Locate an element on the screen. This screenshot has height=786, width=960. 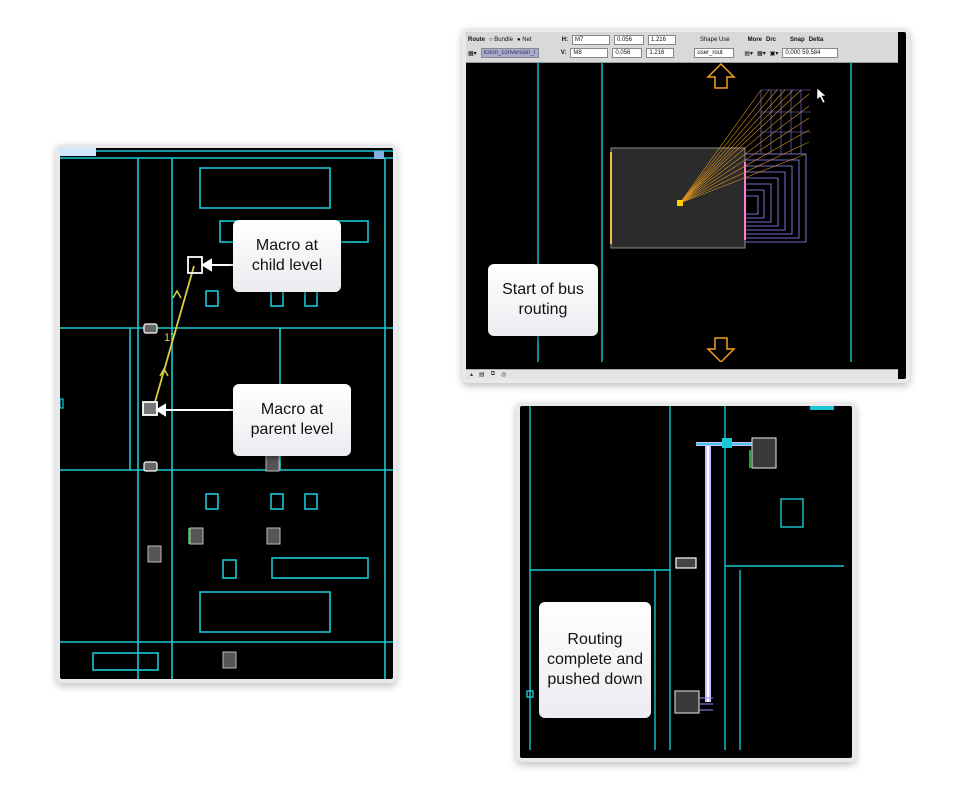
parent-macro is located at coordinates (150, 408).